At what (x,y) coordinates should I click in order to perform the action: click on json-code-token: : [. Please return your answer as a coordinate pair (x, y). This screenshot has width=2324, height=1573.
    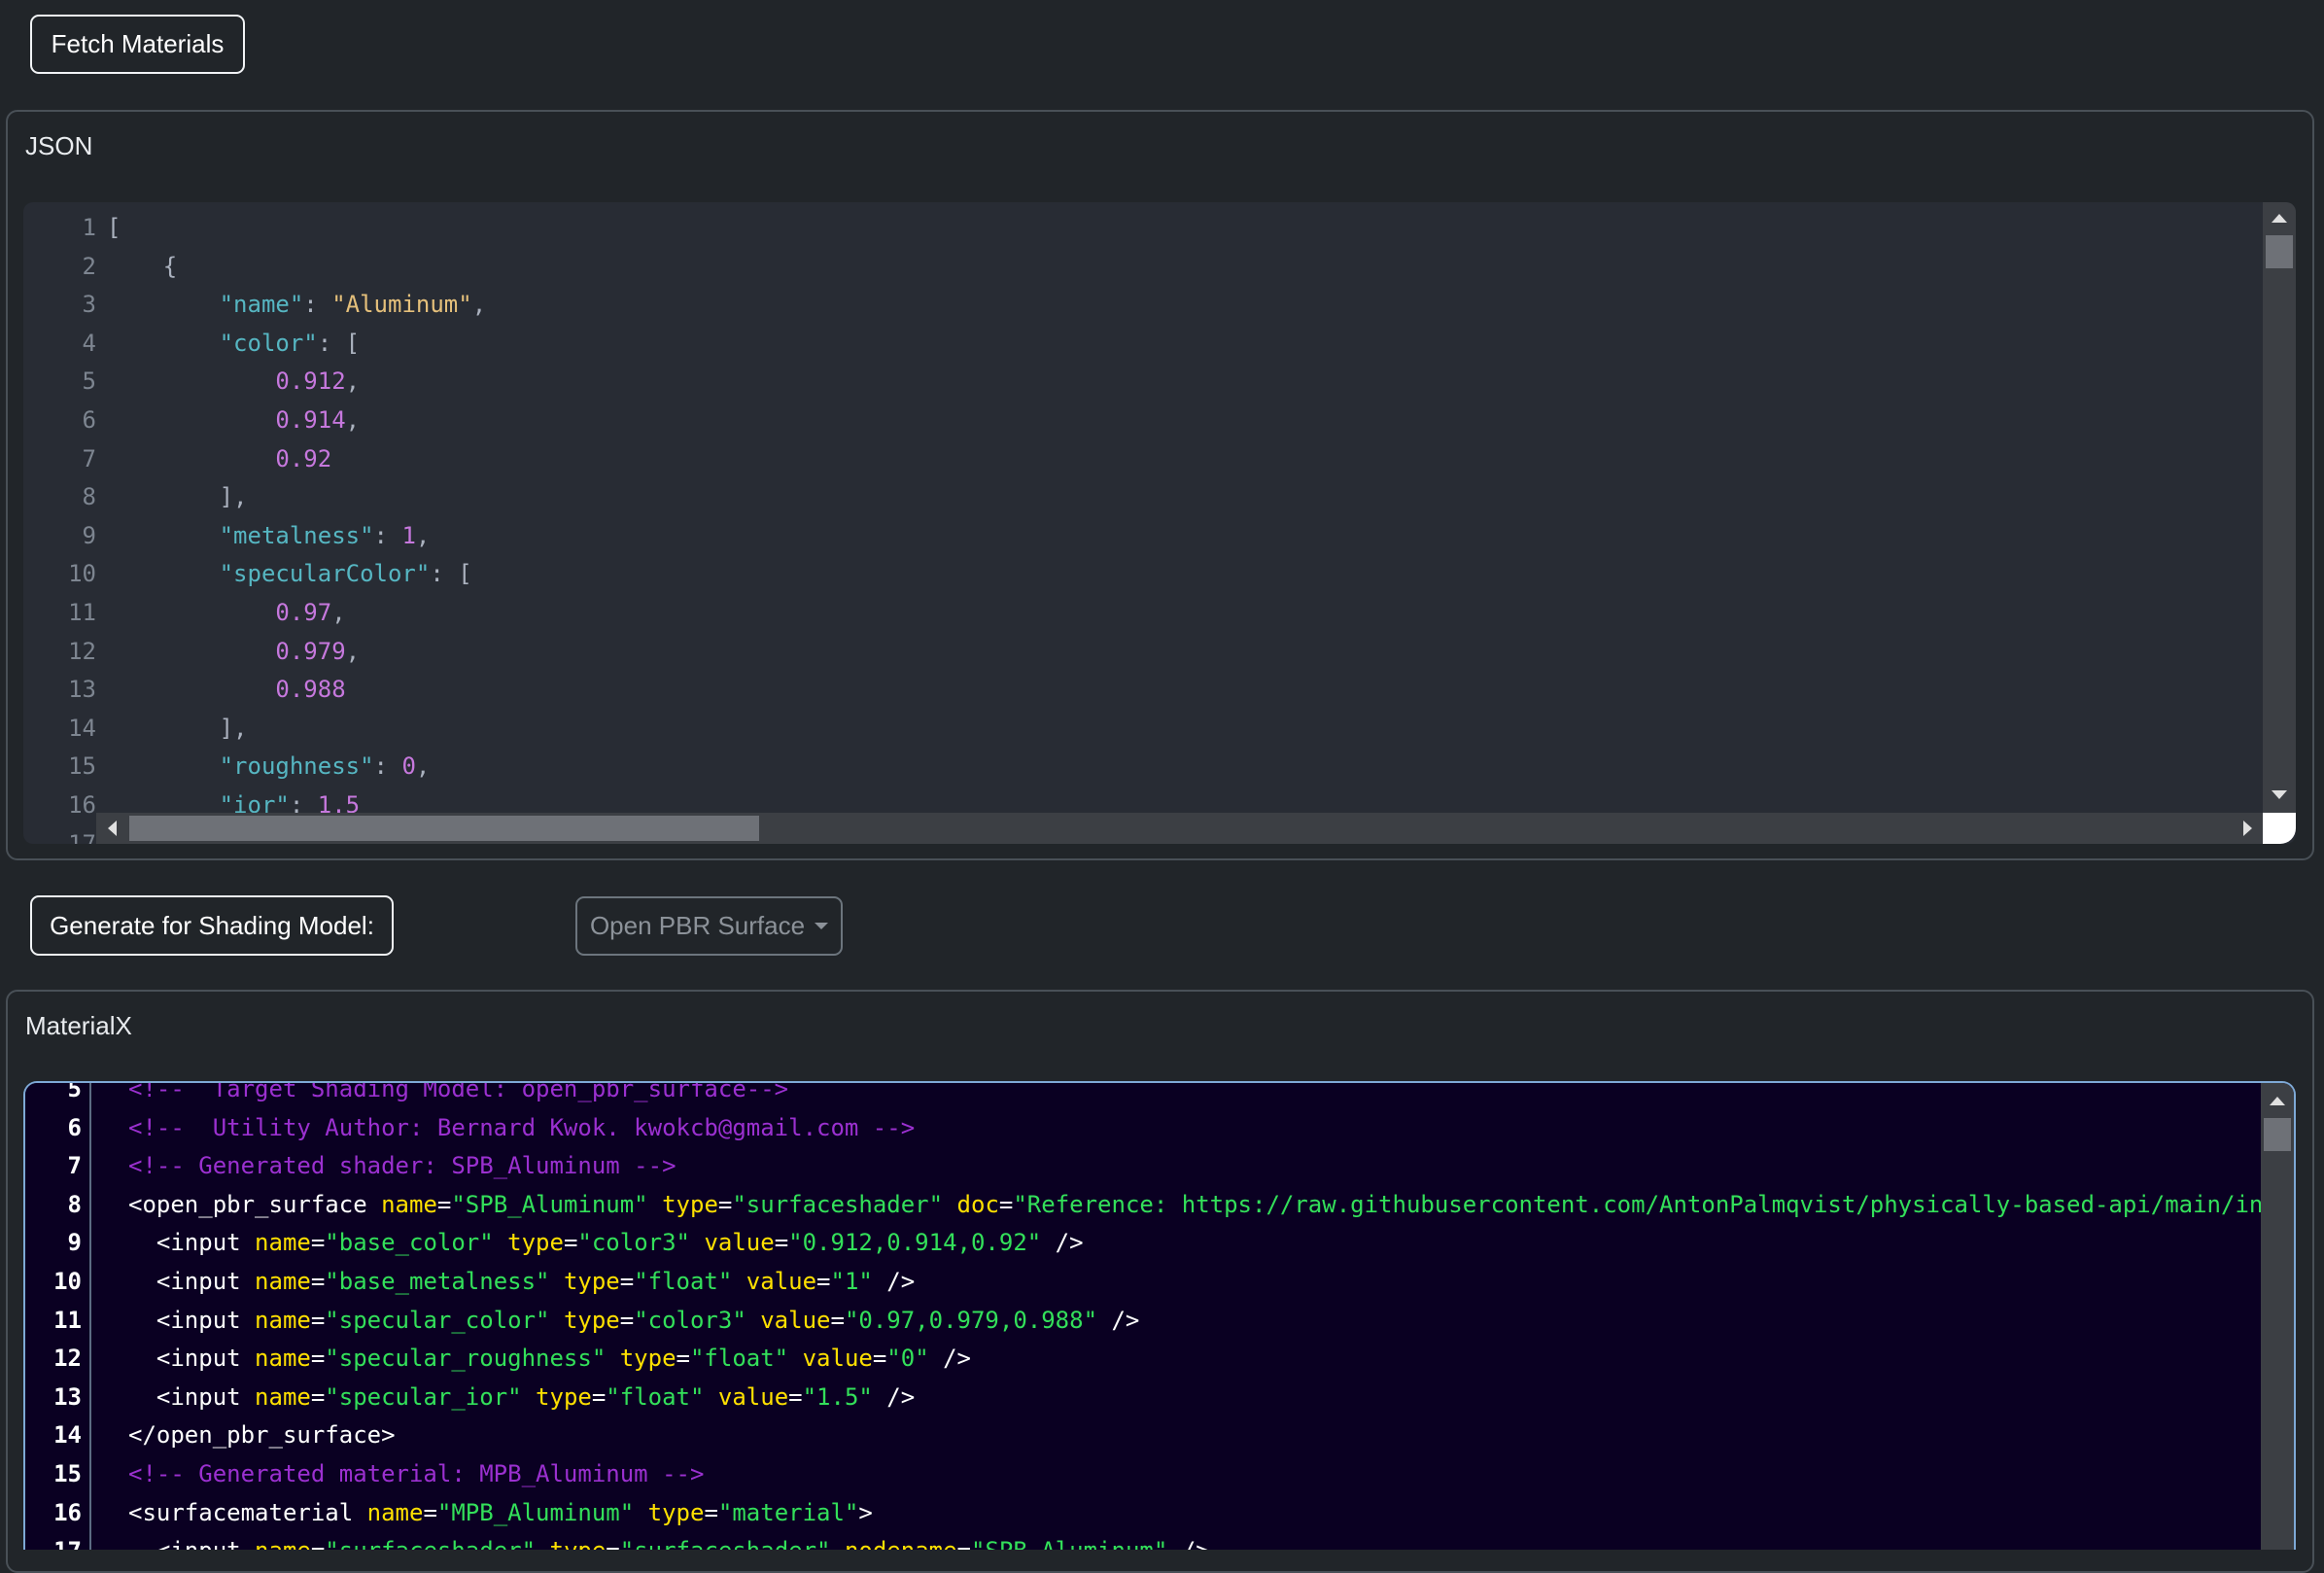
    Looking at the image, I should click on (339, 343).